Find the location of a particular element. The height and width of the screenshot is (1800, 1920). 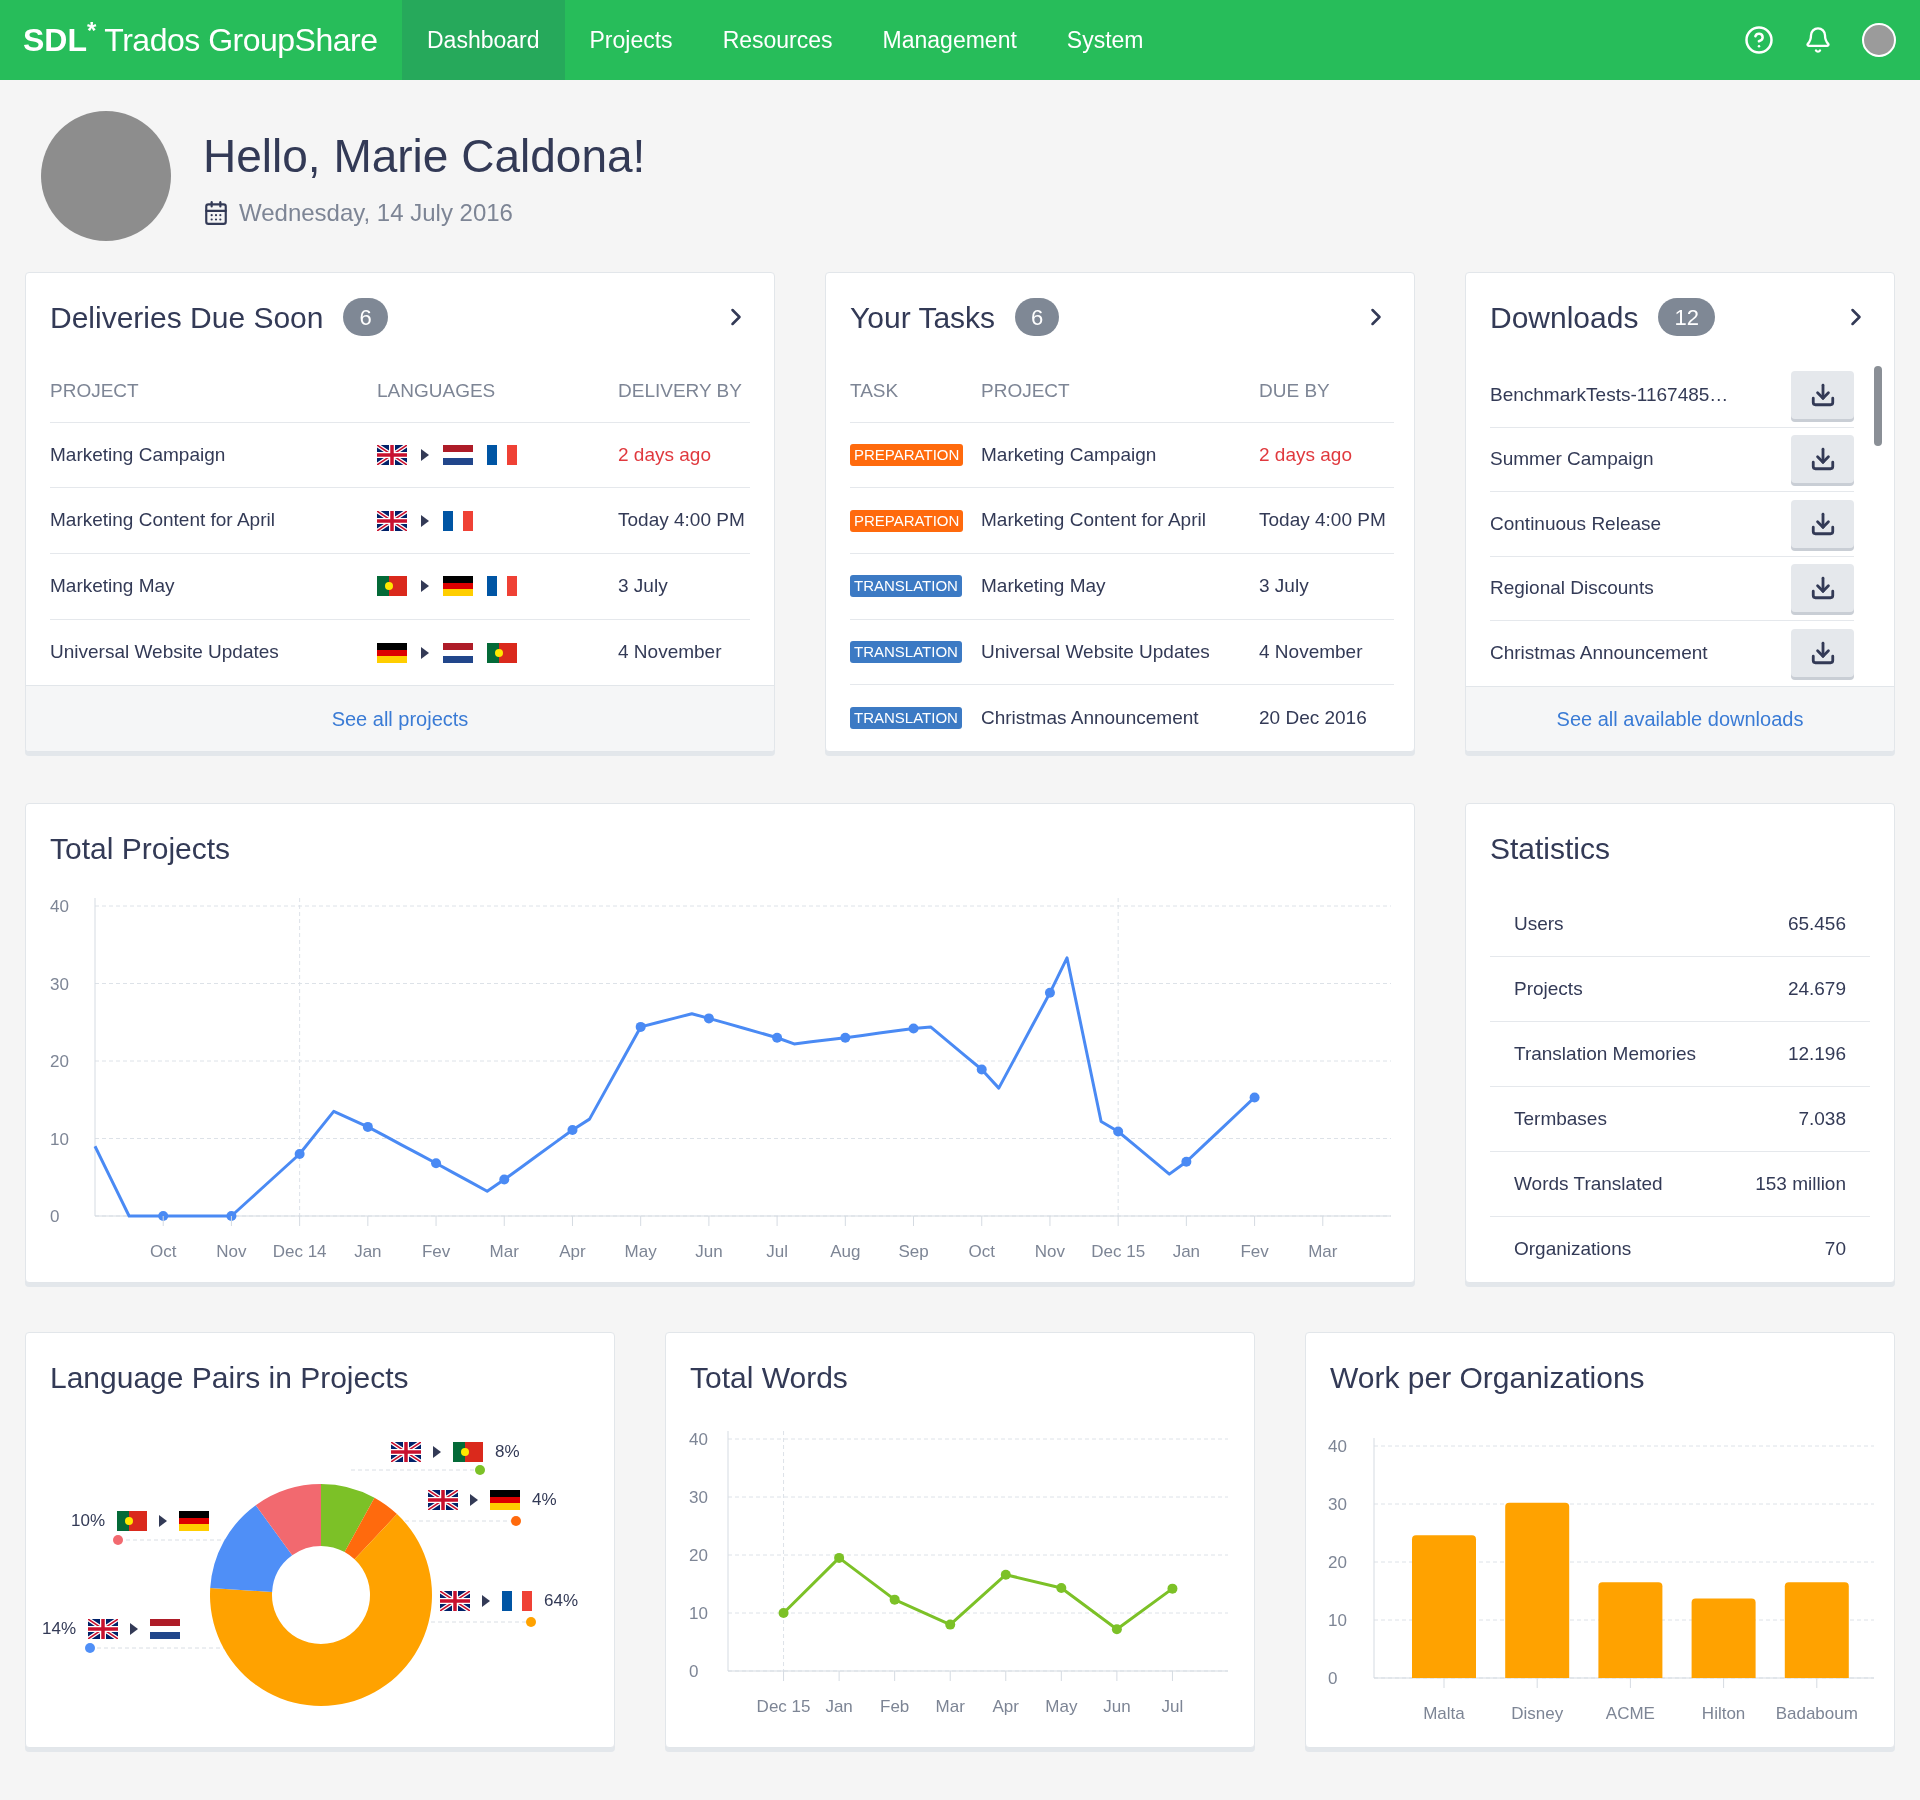

y-axis-label: 40 is located at coordinates (59, 906).